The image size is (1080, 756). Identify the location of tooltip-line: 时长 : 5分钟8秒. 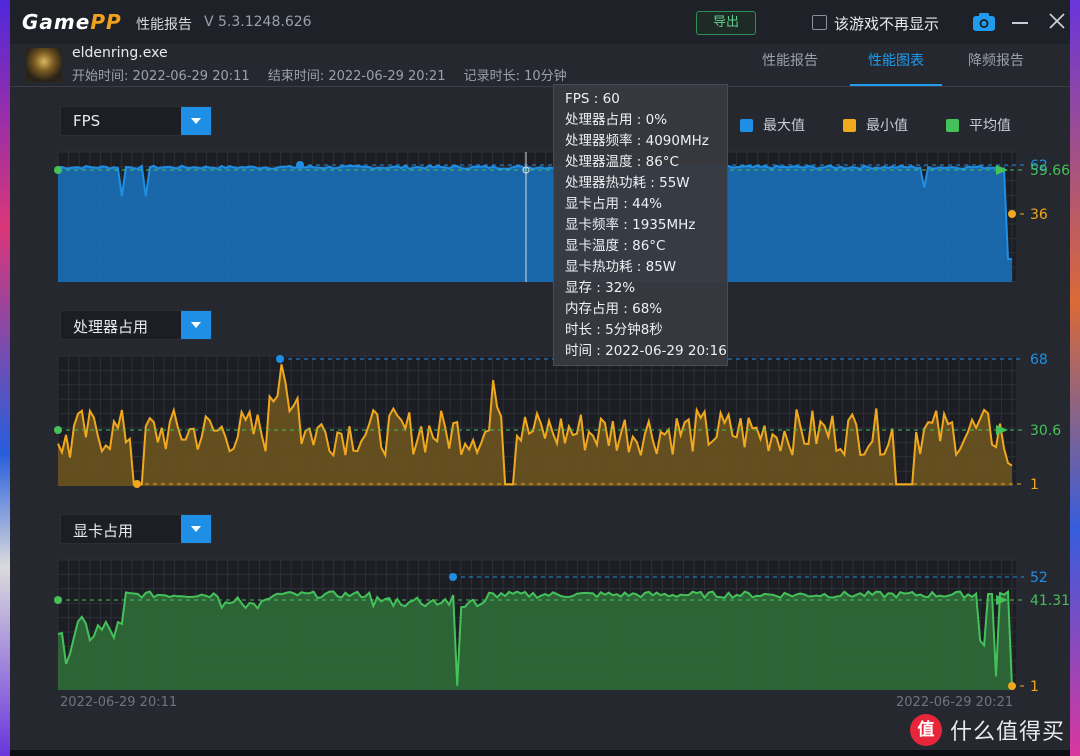
(614, 330).